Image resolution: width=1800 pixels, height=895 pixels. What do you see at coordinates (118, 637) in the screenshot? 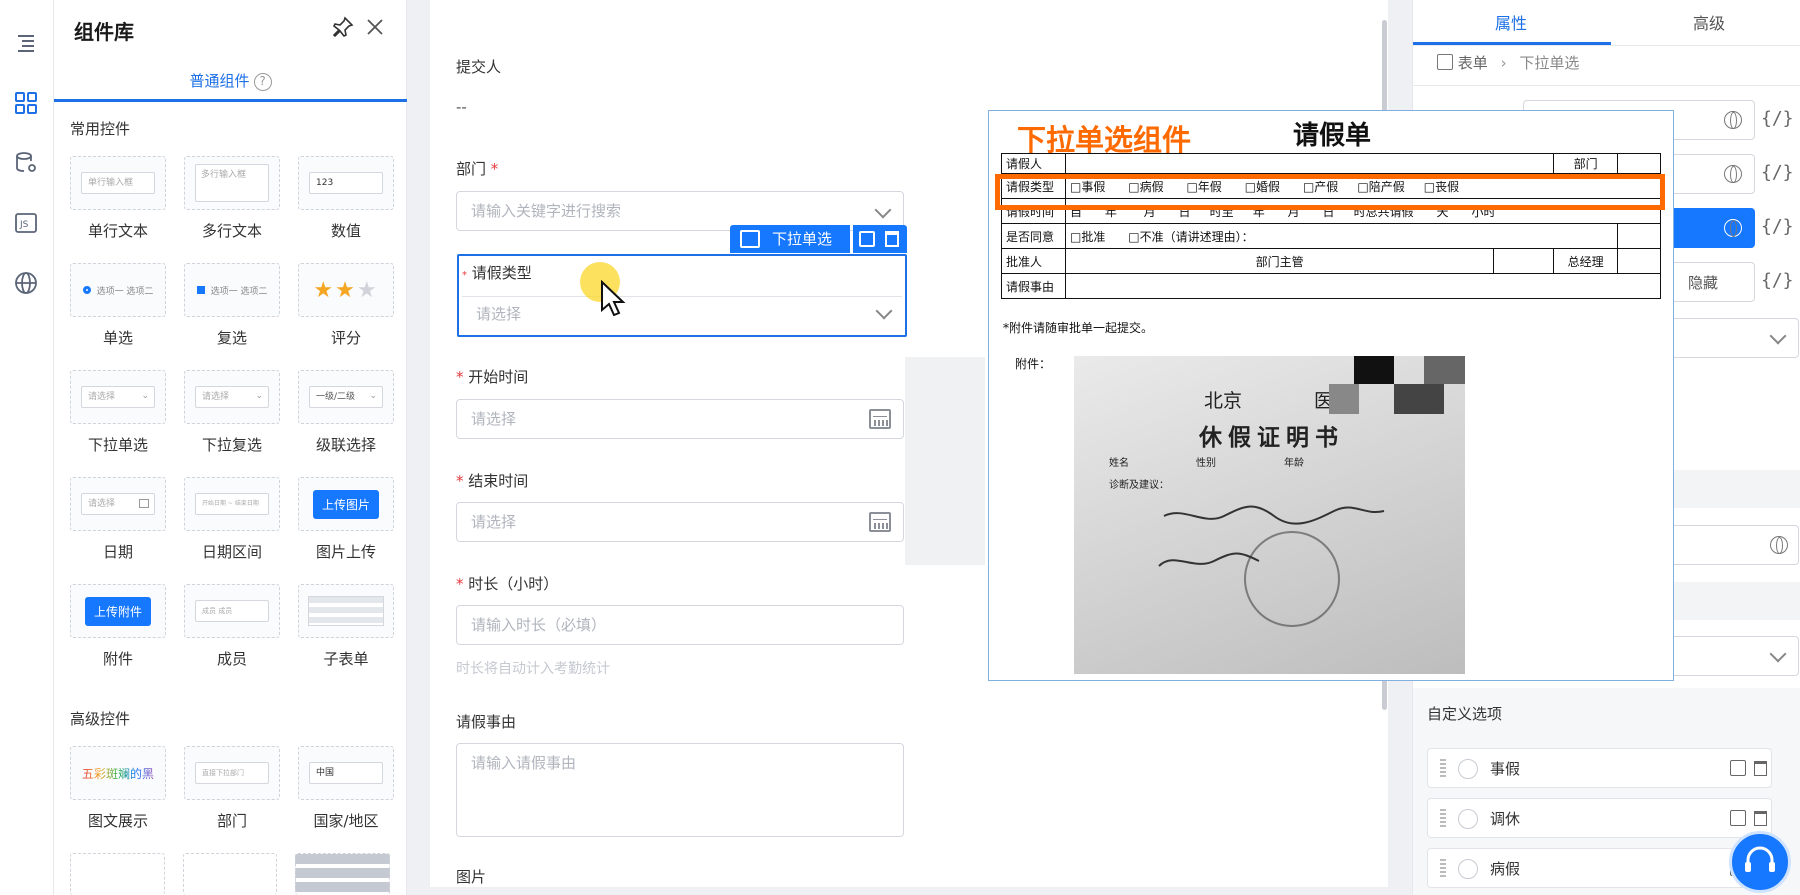
I see `component-attachment: 上传附件 附件` at bounding box center [118, 637].